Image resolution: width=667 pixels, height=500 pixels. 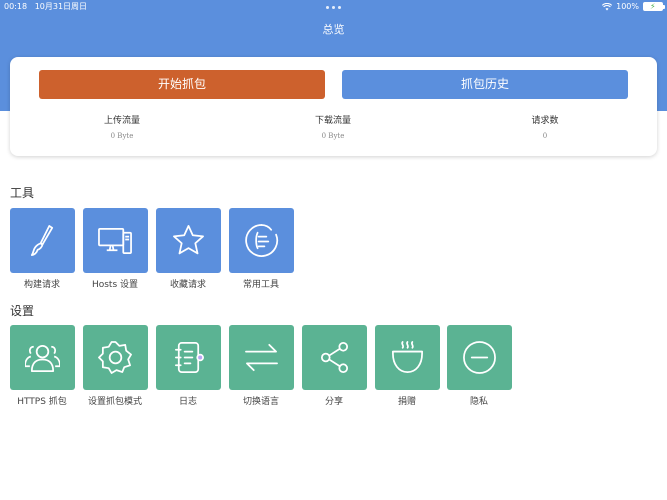 What do you see at coordinates (187, 285) in the screenshot?
I see `favorite-requests-label: 收藏请求` at bounding box center [187, 285].